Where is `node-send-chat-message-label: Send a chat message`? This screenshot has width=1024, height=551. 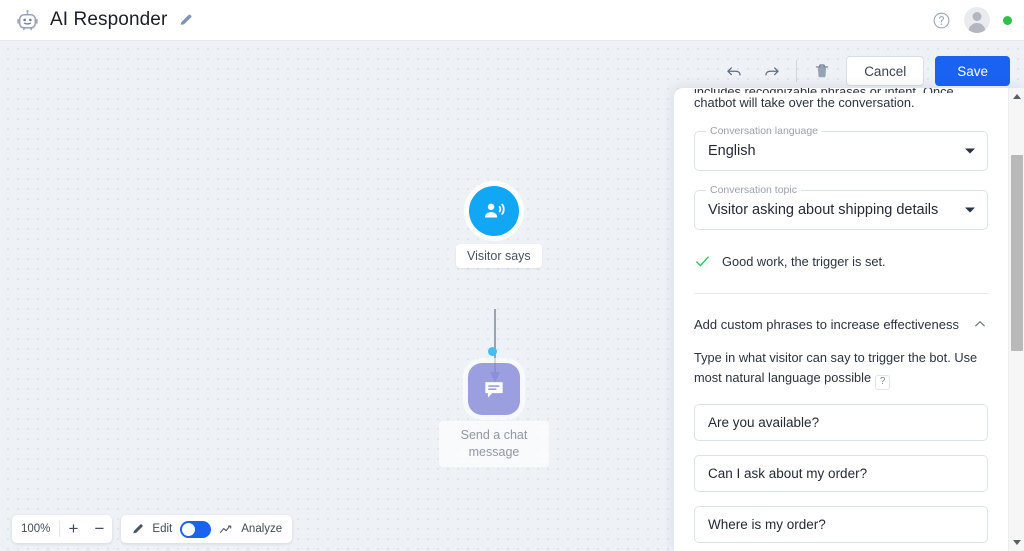 node-send-chat-message-label: Send a chat message is located at coordinates (494, 444).